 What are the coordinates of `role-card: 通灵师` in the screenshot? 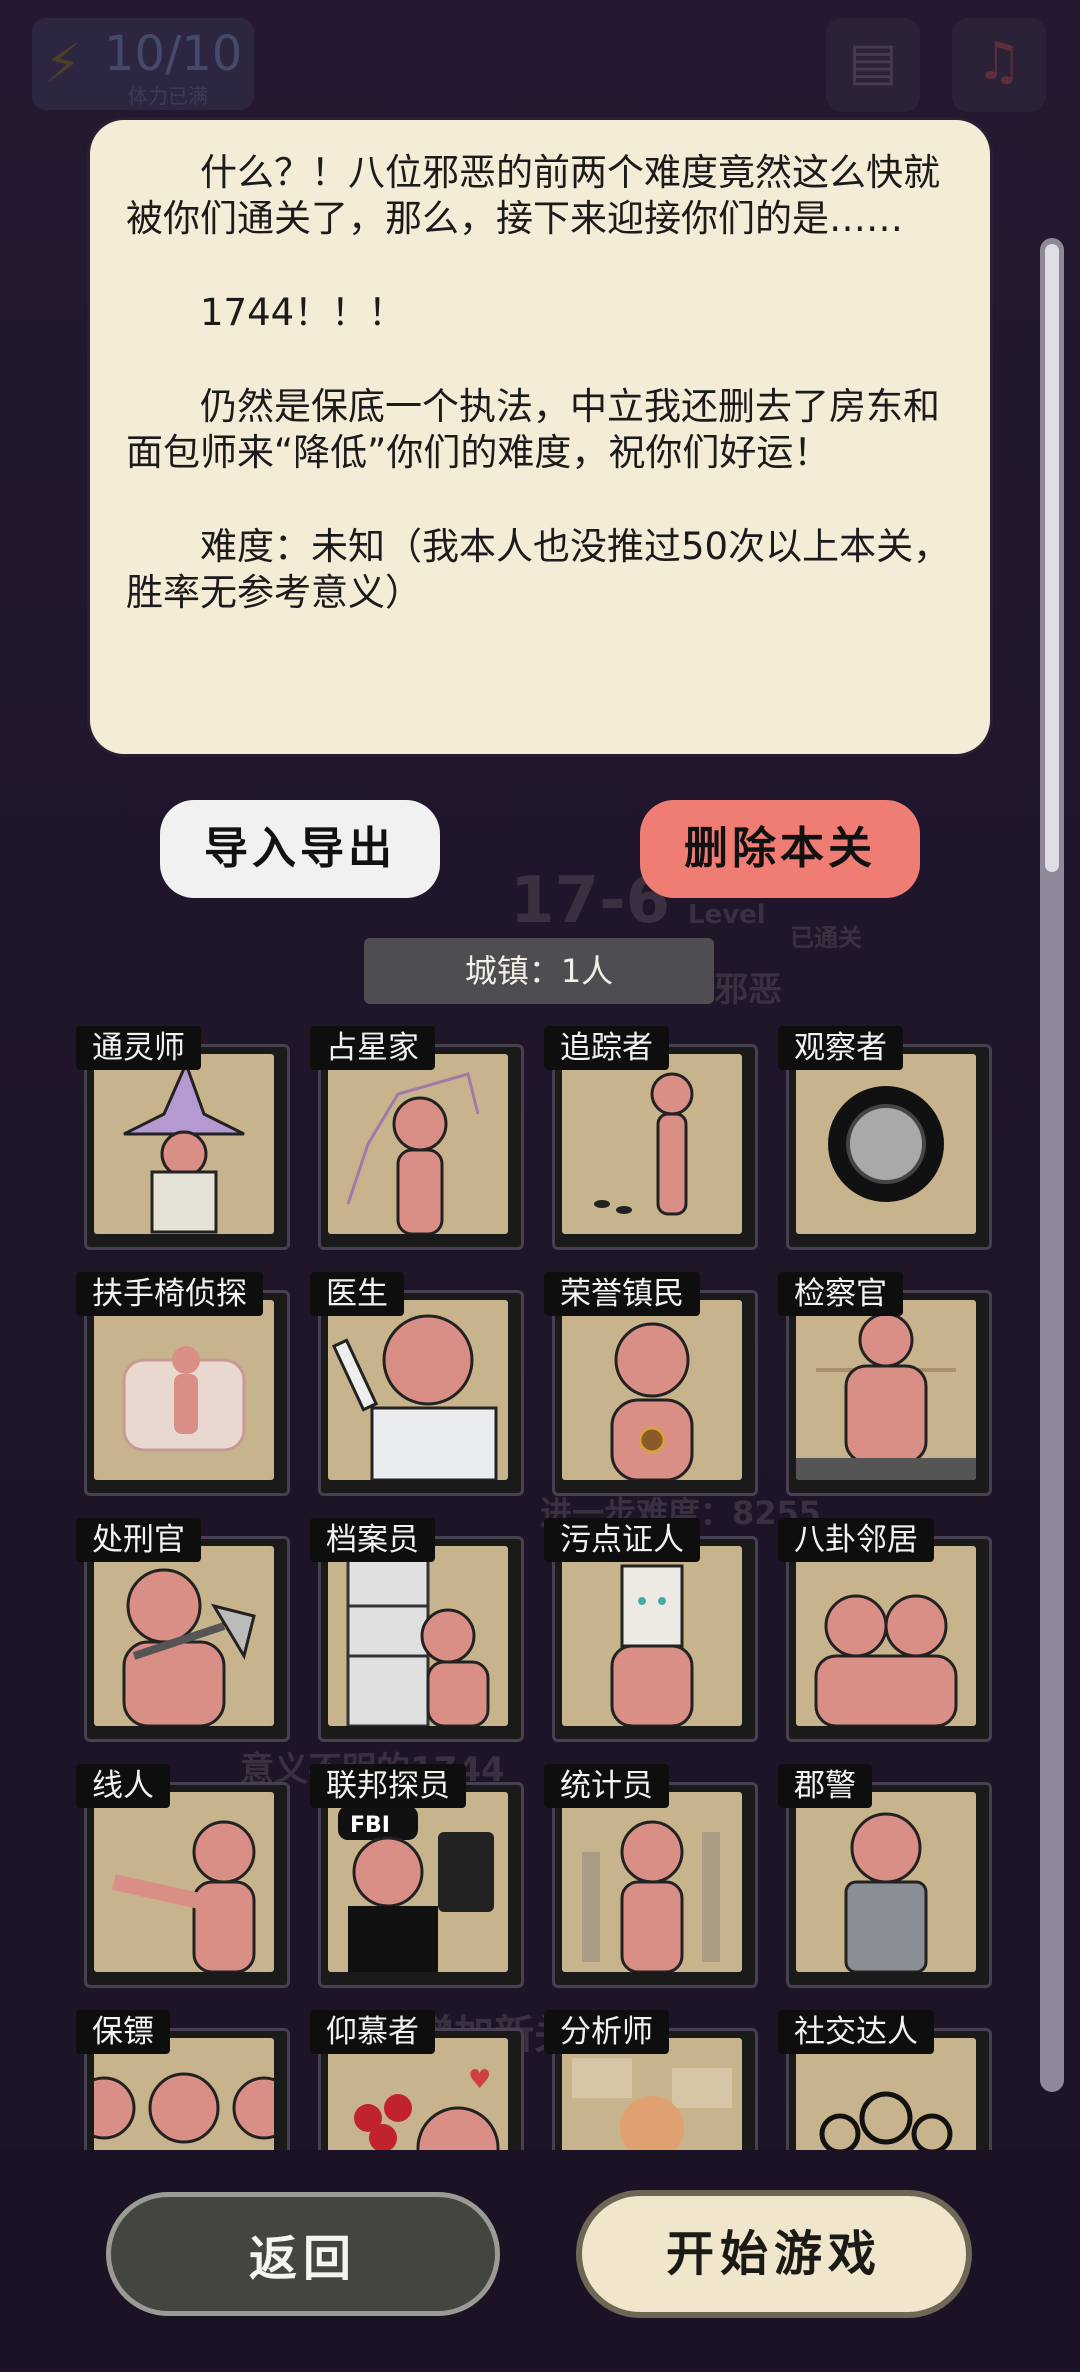 It's located at (183, 1138).